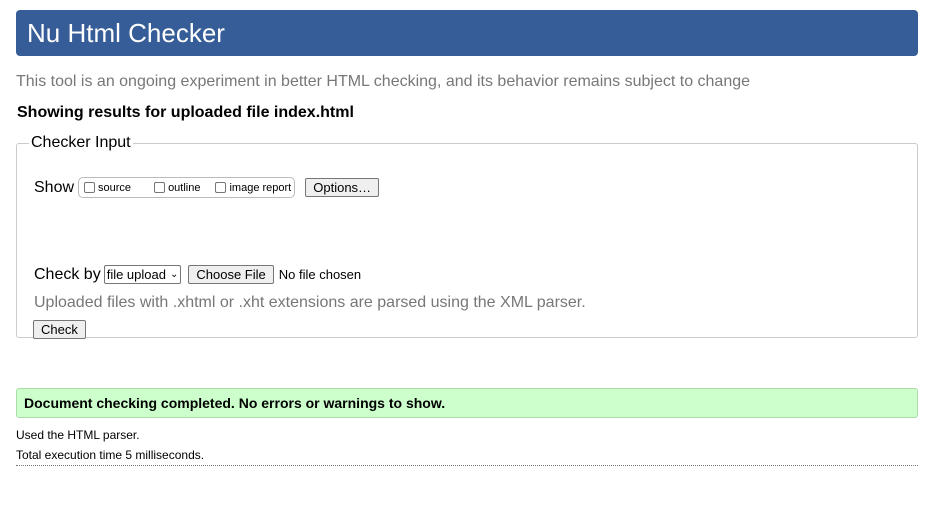 This screenshot has height=507, width=929. Describe the element at coordinates (115, 187) in the screenshot. I see `source-checkbox-label: source` at that location.